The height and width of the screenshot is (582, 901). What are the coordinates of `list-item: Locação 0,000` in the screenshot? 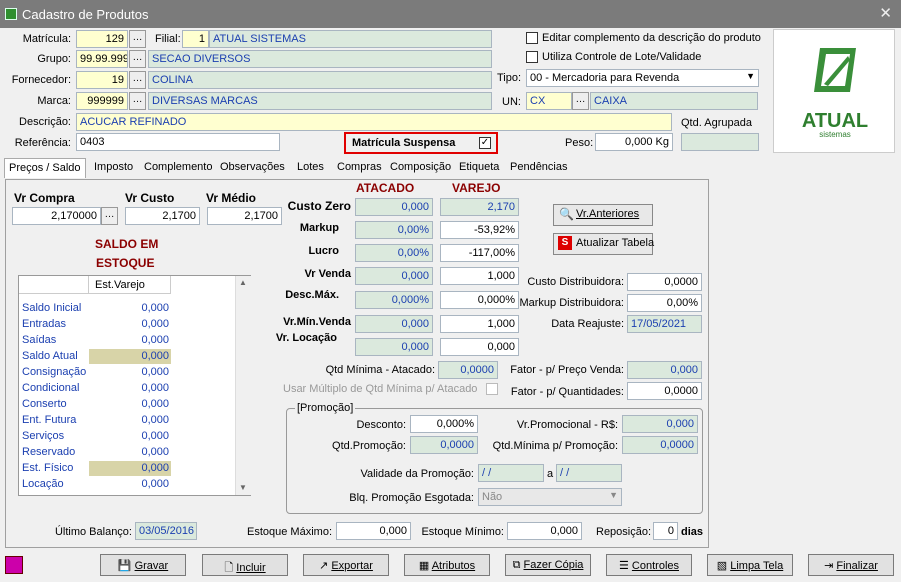 It's located at (127, 485).